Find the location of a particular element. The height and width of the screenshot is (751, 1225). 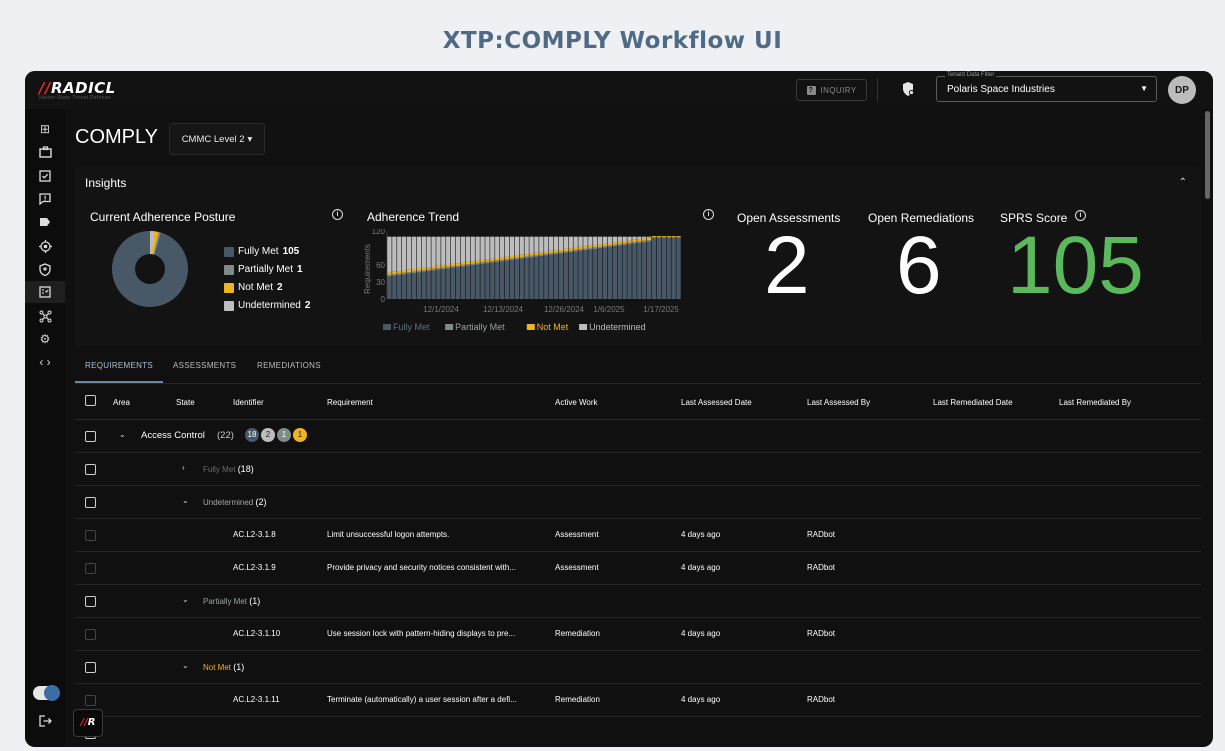

col-active-work: Active Work is located at coordinates (576, 402).